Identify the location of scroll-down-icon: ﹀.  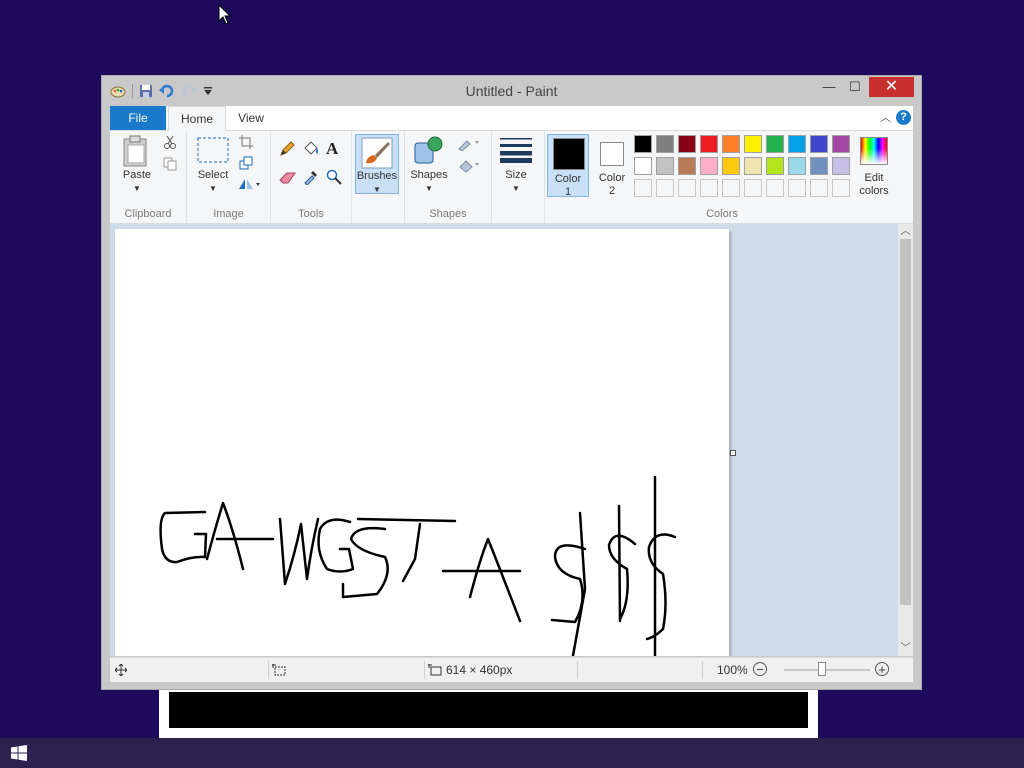
(905, 648).